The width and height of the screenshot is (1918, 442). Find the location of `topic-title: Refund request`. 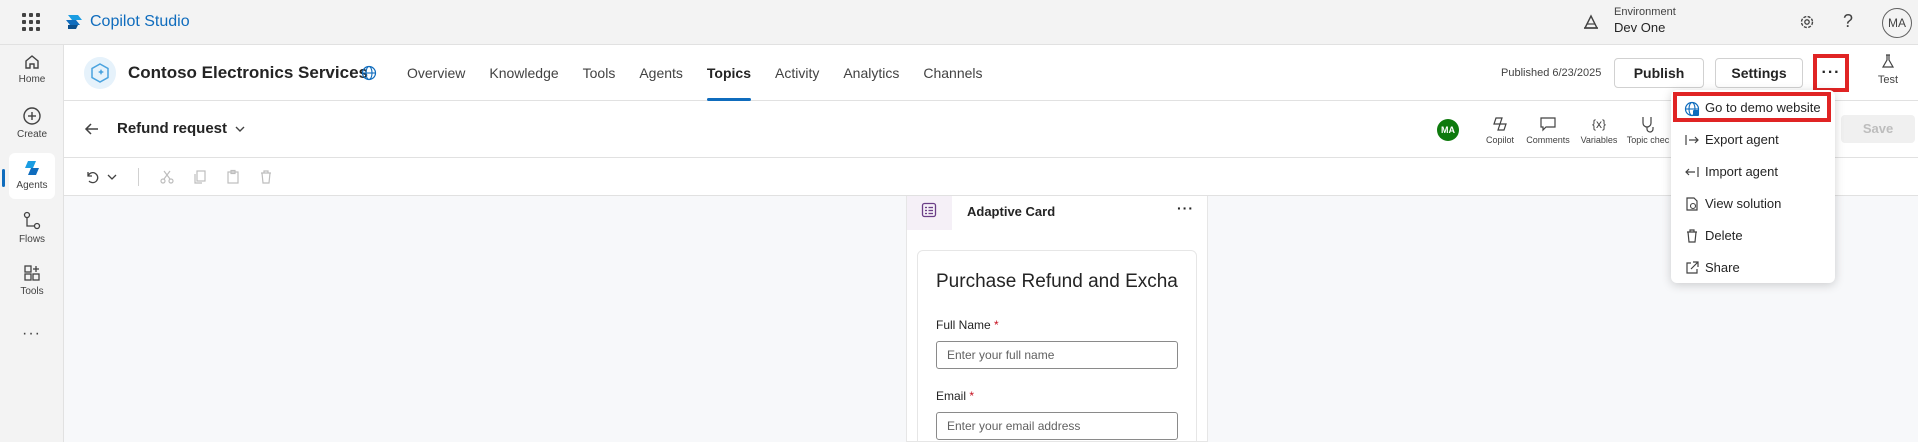

topic-title: Refund request is located at coordinates (172, 128).